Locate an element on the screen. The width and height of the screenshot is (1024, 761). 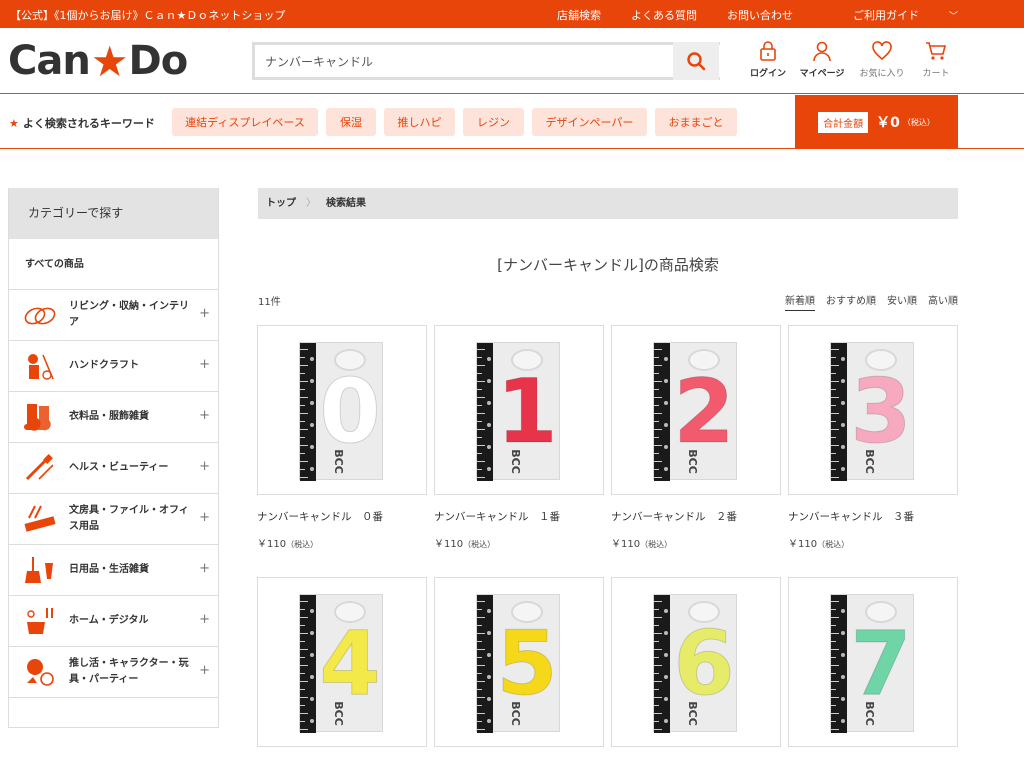
keyword-chip: おままごと is located at coordinates (696, 122).